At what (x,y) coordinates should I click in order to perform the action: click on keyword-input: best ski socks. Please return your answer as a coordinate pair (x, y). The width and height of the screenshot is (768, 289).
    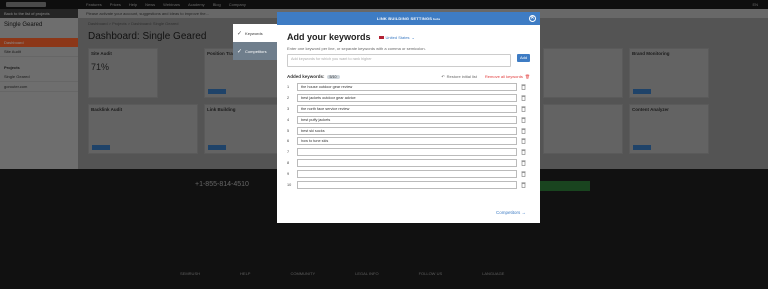
    Looking at the image, I should click on (407, 130).